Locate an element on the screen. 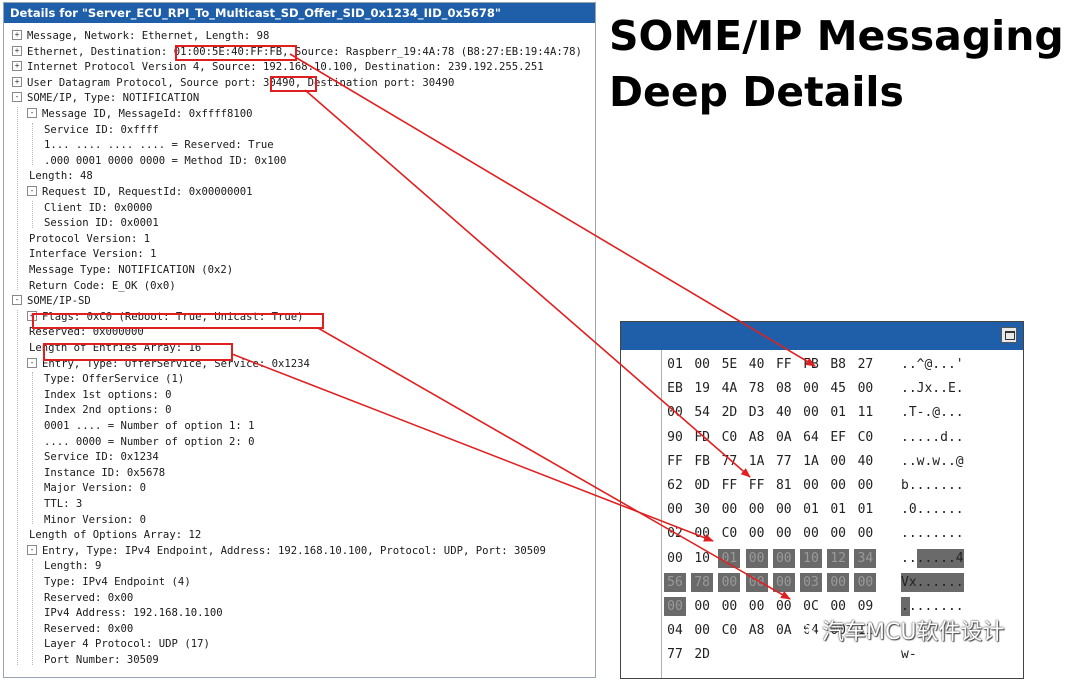 The width and height of the screenshot is (1080, 680). tree-row: TTL: 3 is located at coordinates (62, 505).